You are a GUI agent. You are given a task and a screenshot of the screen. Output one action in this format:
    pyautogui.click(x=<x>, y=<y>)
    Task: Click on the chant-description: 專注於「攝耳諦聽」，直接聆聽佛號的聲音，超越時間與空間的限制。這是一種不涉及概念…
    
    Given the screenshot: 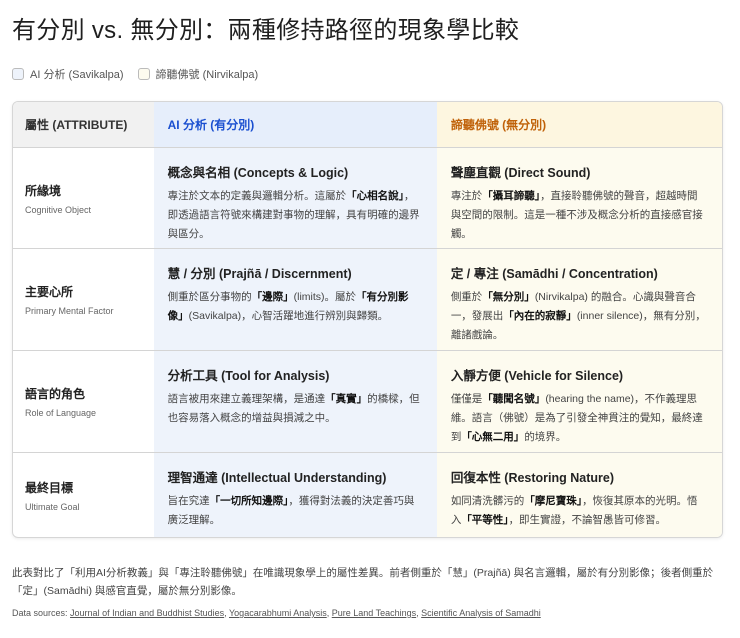 What is the action you would take?
    pyautogui.click(x=579, y=215)
    